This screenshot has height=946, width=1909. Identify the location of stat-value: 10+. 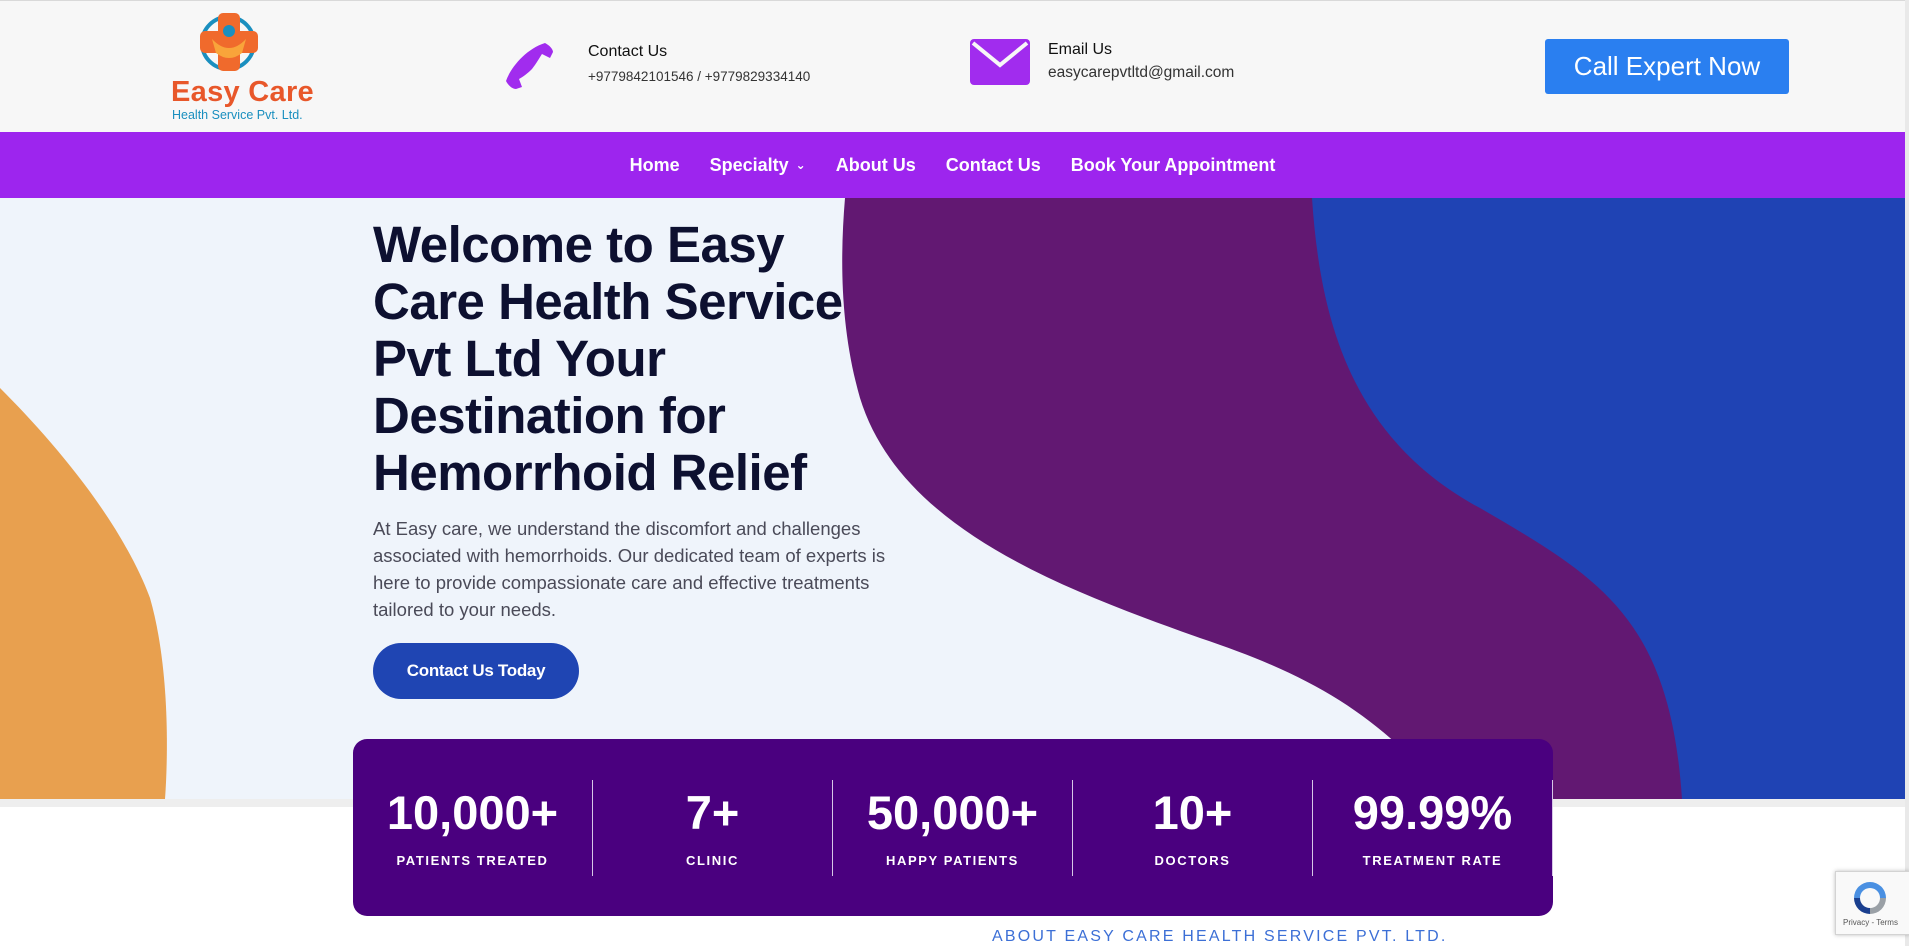
(1192, 812).